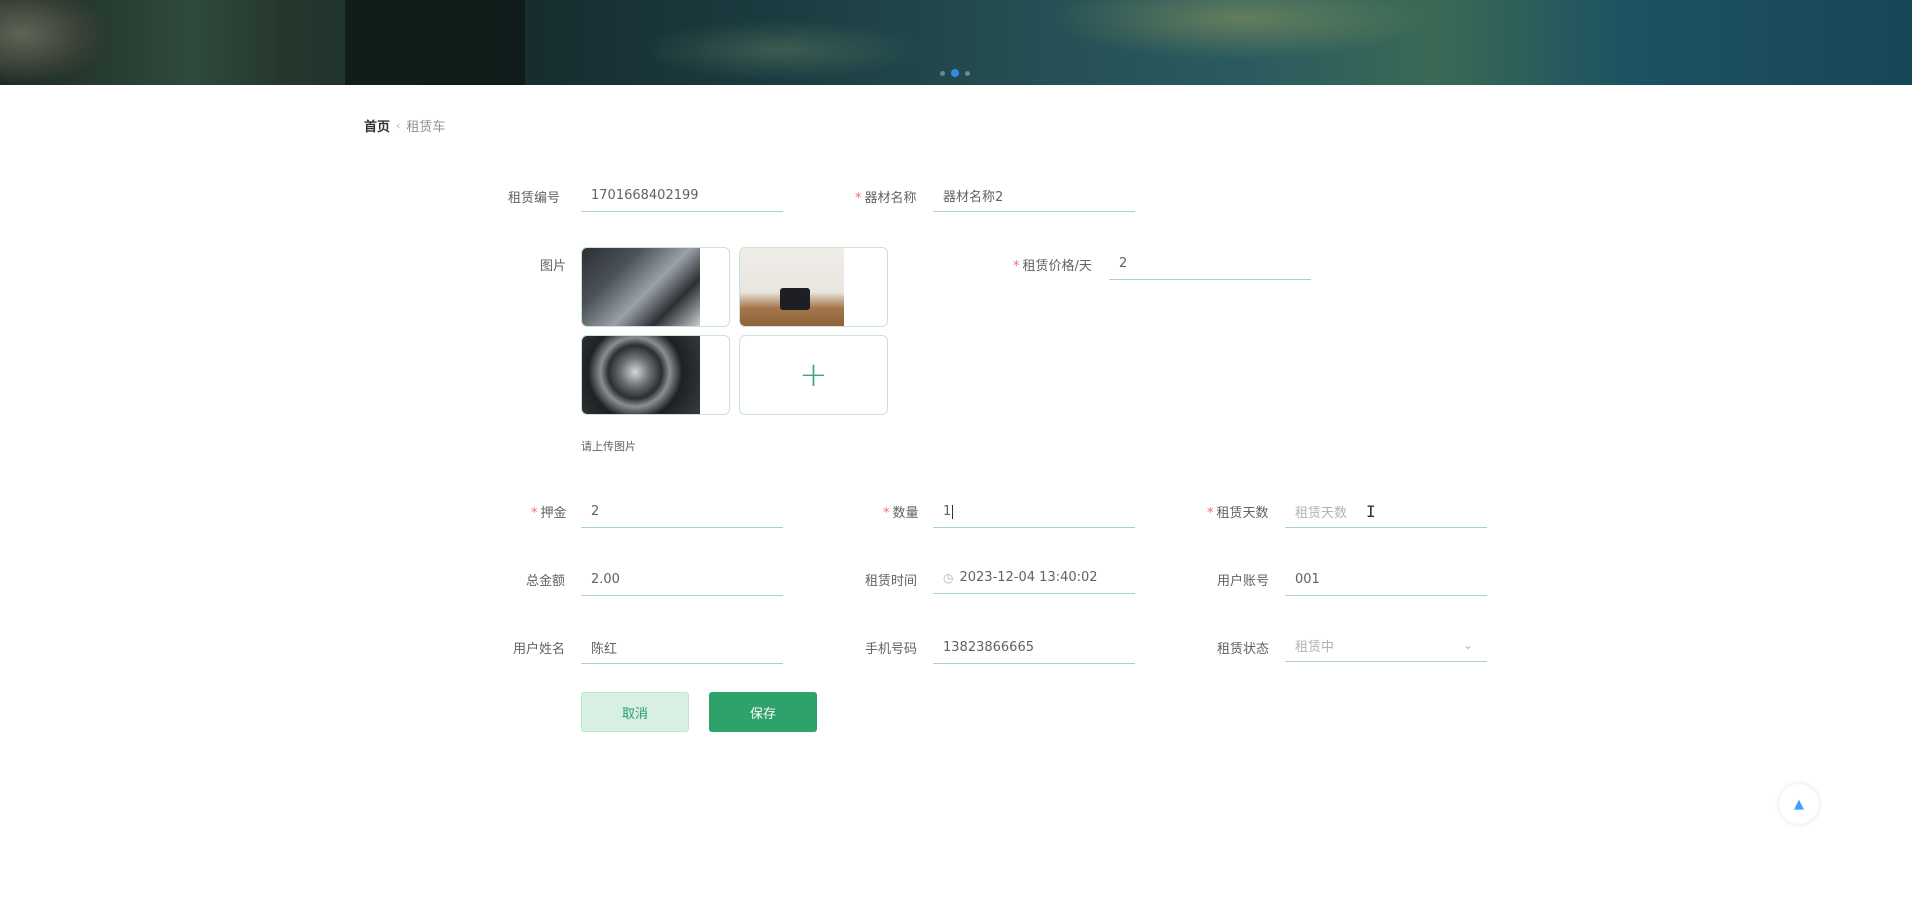 The height and width of the screenshot is (924, 1912). I want to click on carousel-indicators, so click(955, 73).